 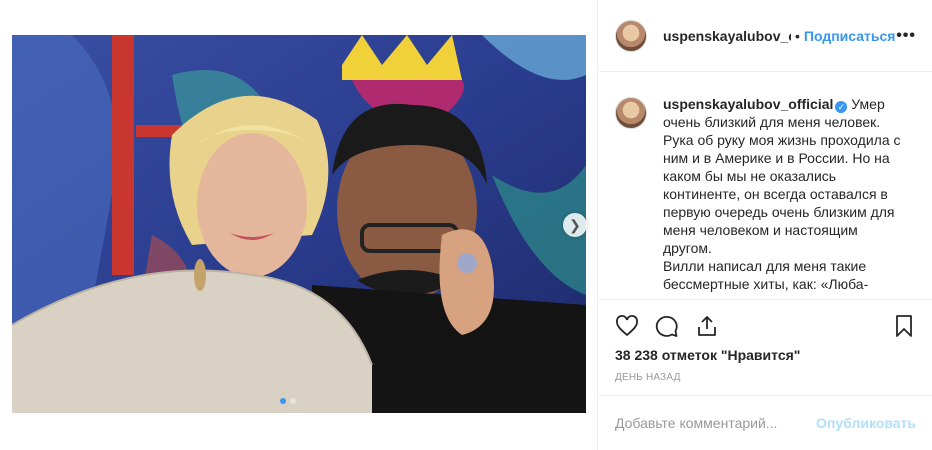 I want to click on action-bar, so click(x=765, y=325).